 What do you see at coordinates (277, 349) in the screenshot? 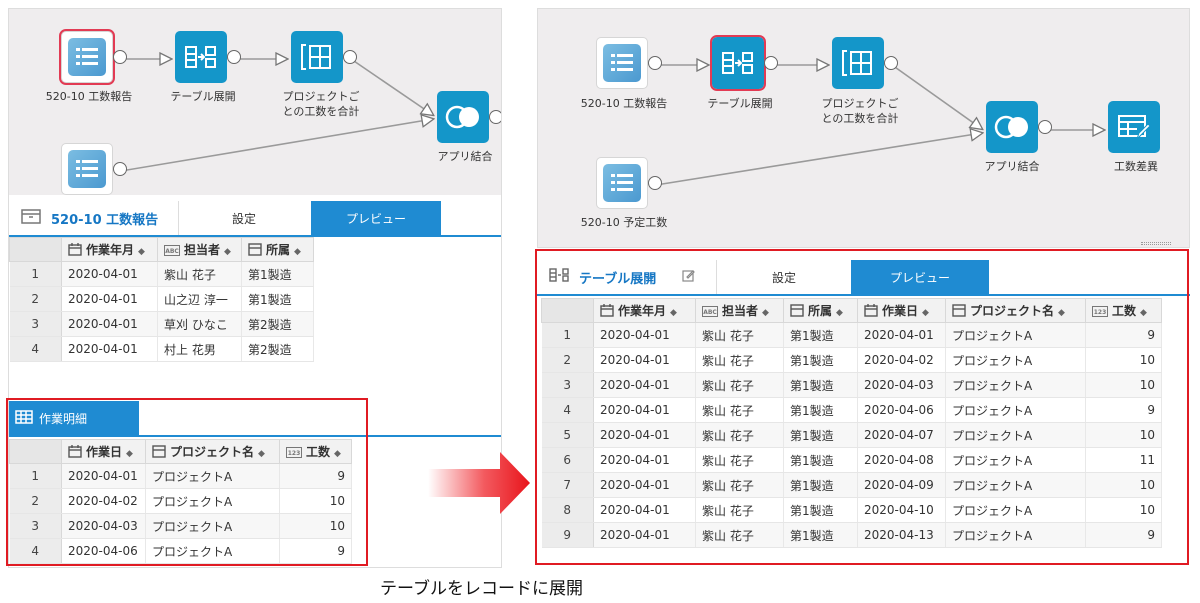
I see `table-cell: 第2製造` at bounding box center [277, 349].